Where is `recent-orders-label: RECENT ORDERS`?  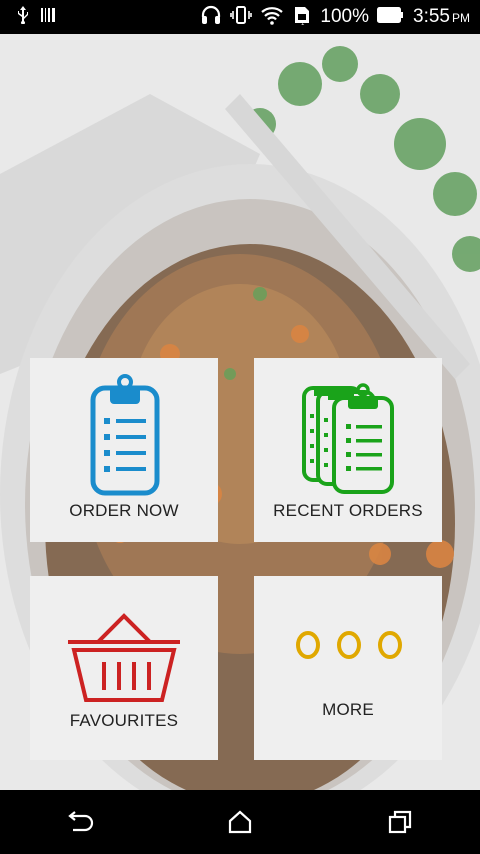 recent-orders-label: RECENT ORDERS is located at coordinates (348, 510).